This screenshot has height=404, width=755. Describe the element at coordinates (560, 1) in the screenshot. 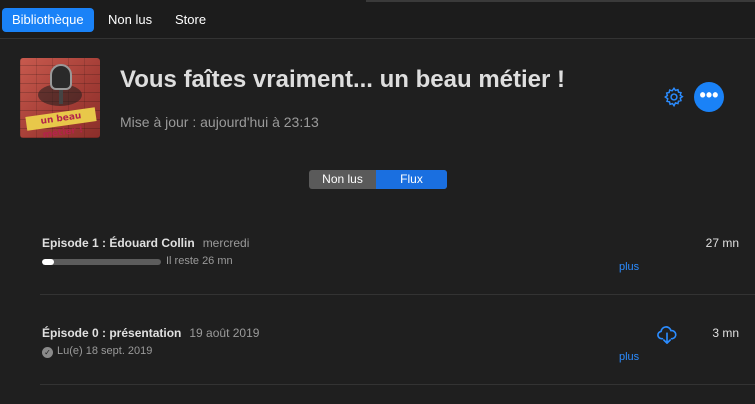

I see `title-strip` at that location.